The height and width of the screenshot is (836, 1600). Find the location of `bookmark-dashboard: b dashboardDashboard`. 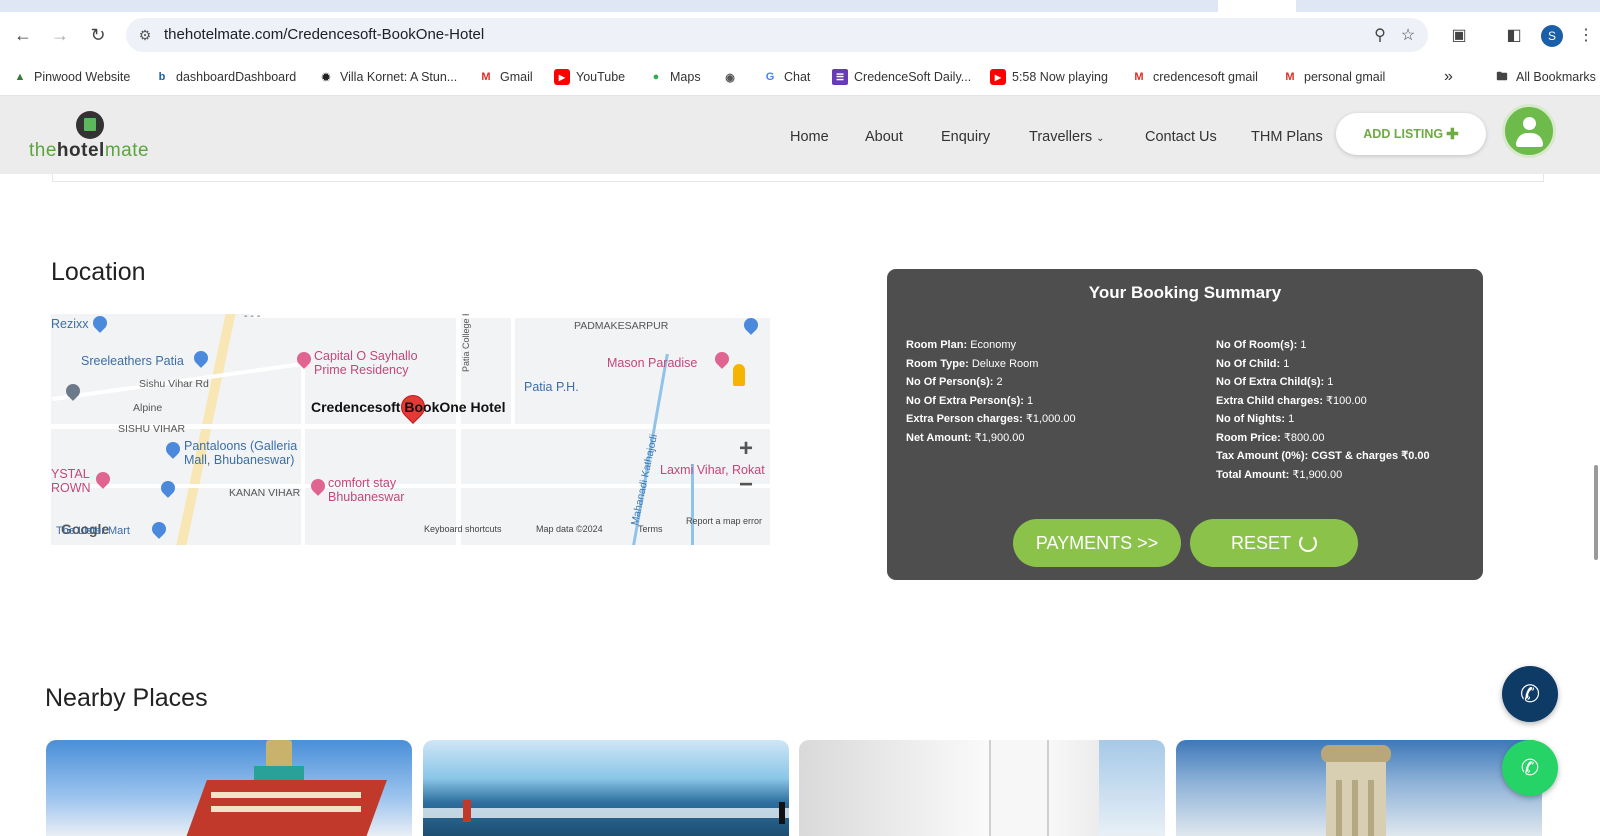

bookmark-dashboard: b dashboardDashboard is located at coordinates (225, 77).